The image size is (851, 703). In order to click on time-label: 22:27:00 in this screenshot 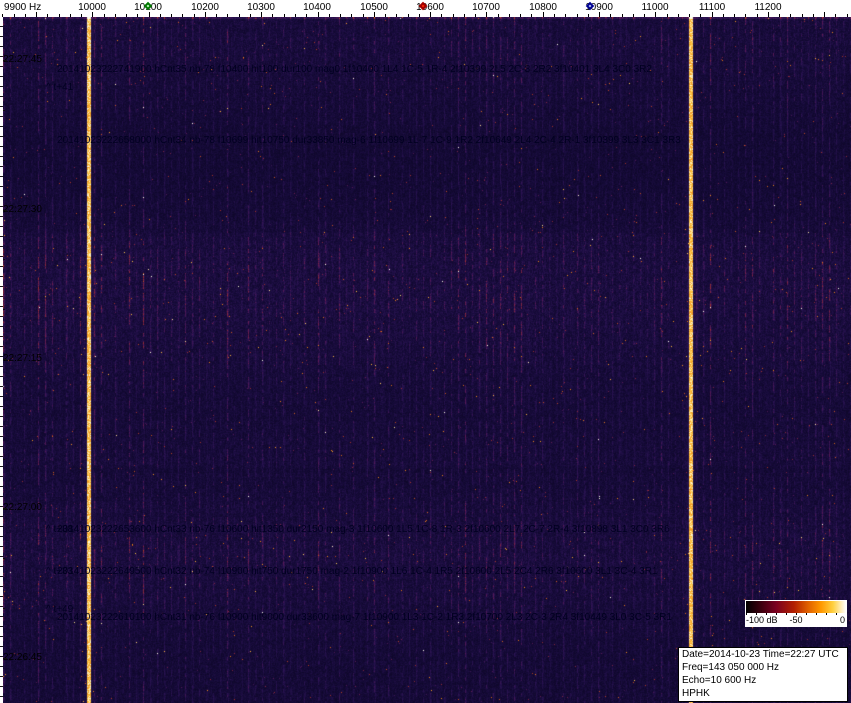, I will do `click(22, 507)`.